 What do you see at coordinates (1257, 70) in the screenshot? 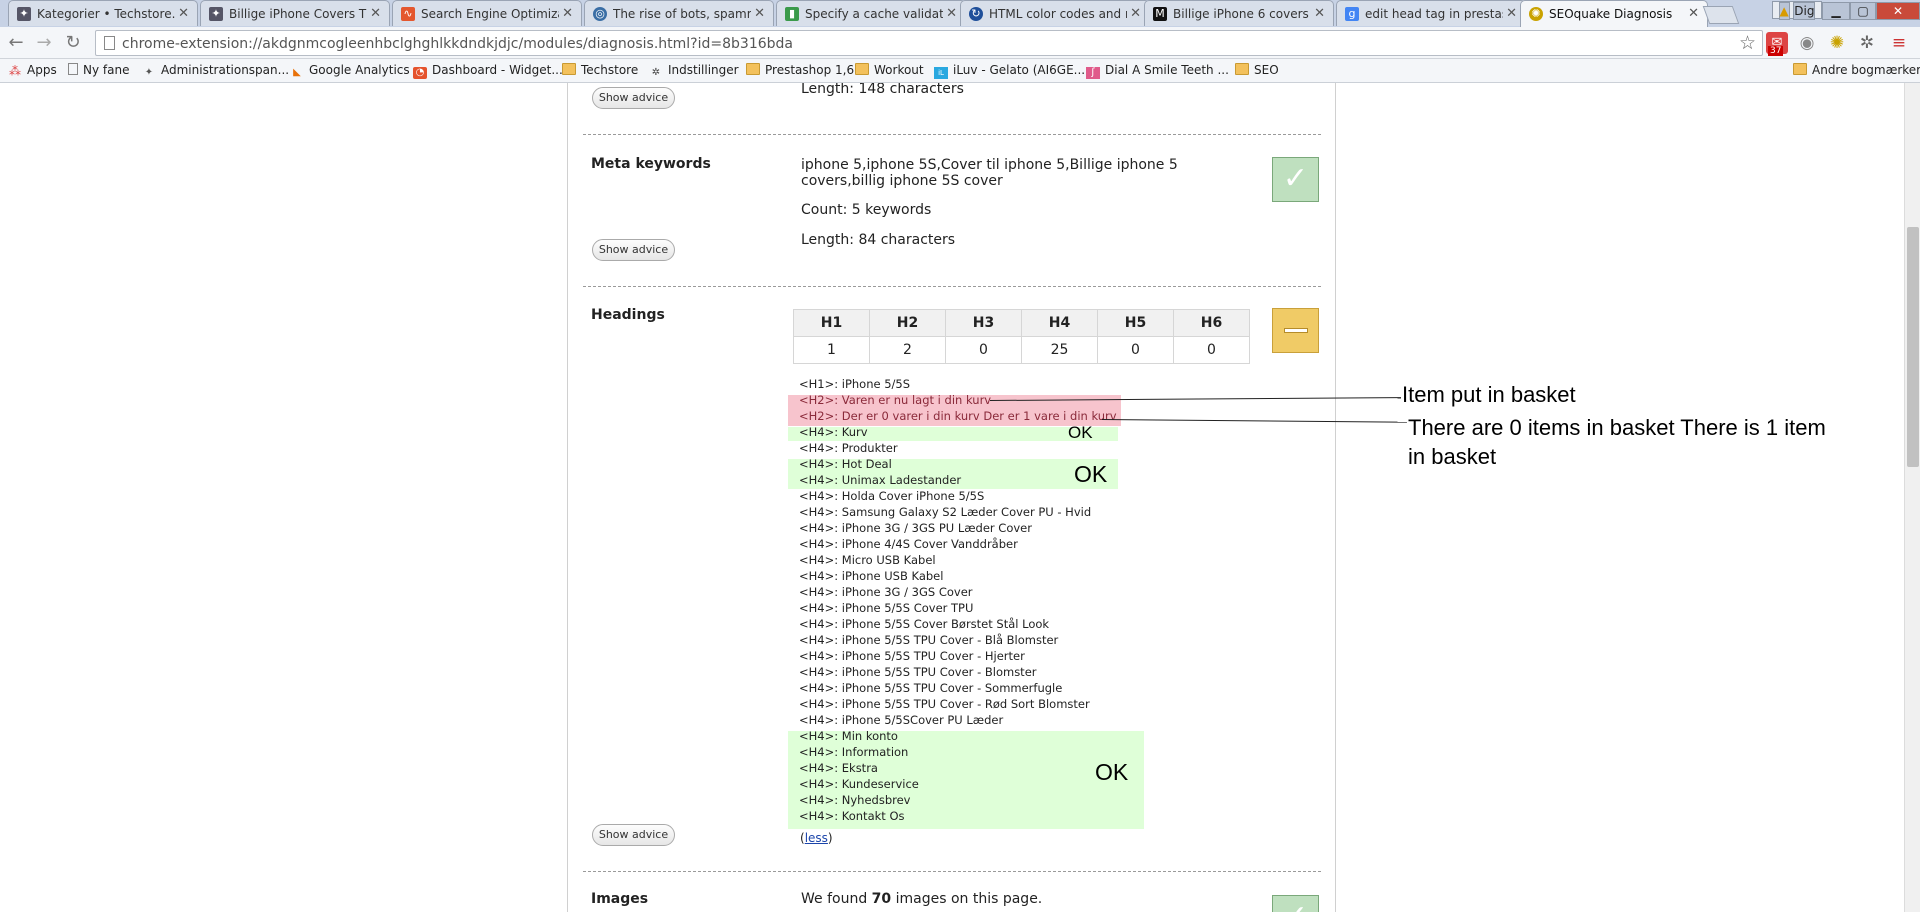
I see `bookmark-seo: SEO` at bounding box center [1257, 70].